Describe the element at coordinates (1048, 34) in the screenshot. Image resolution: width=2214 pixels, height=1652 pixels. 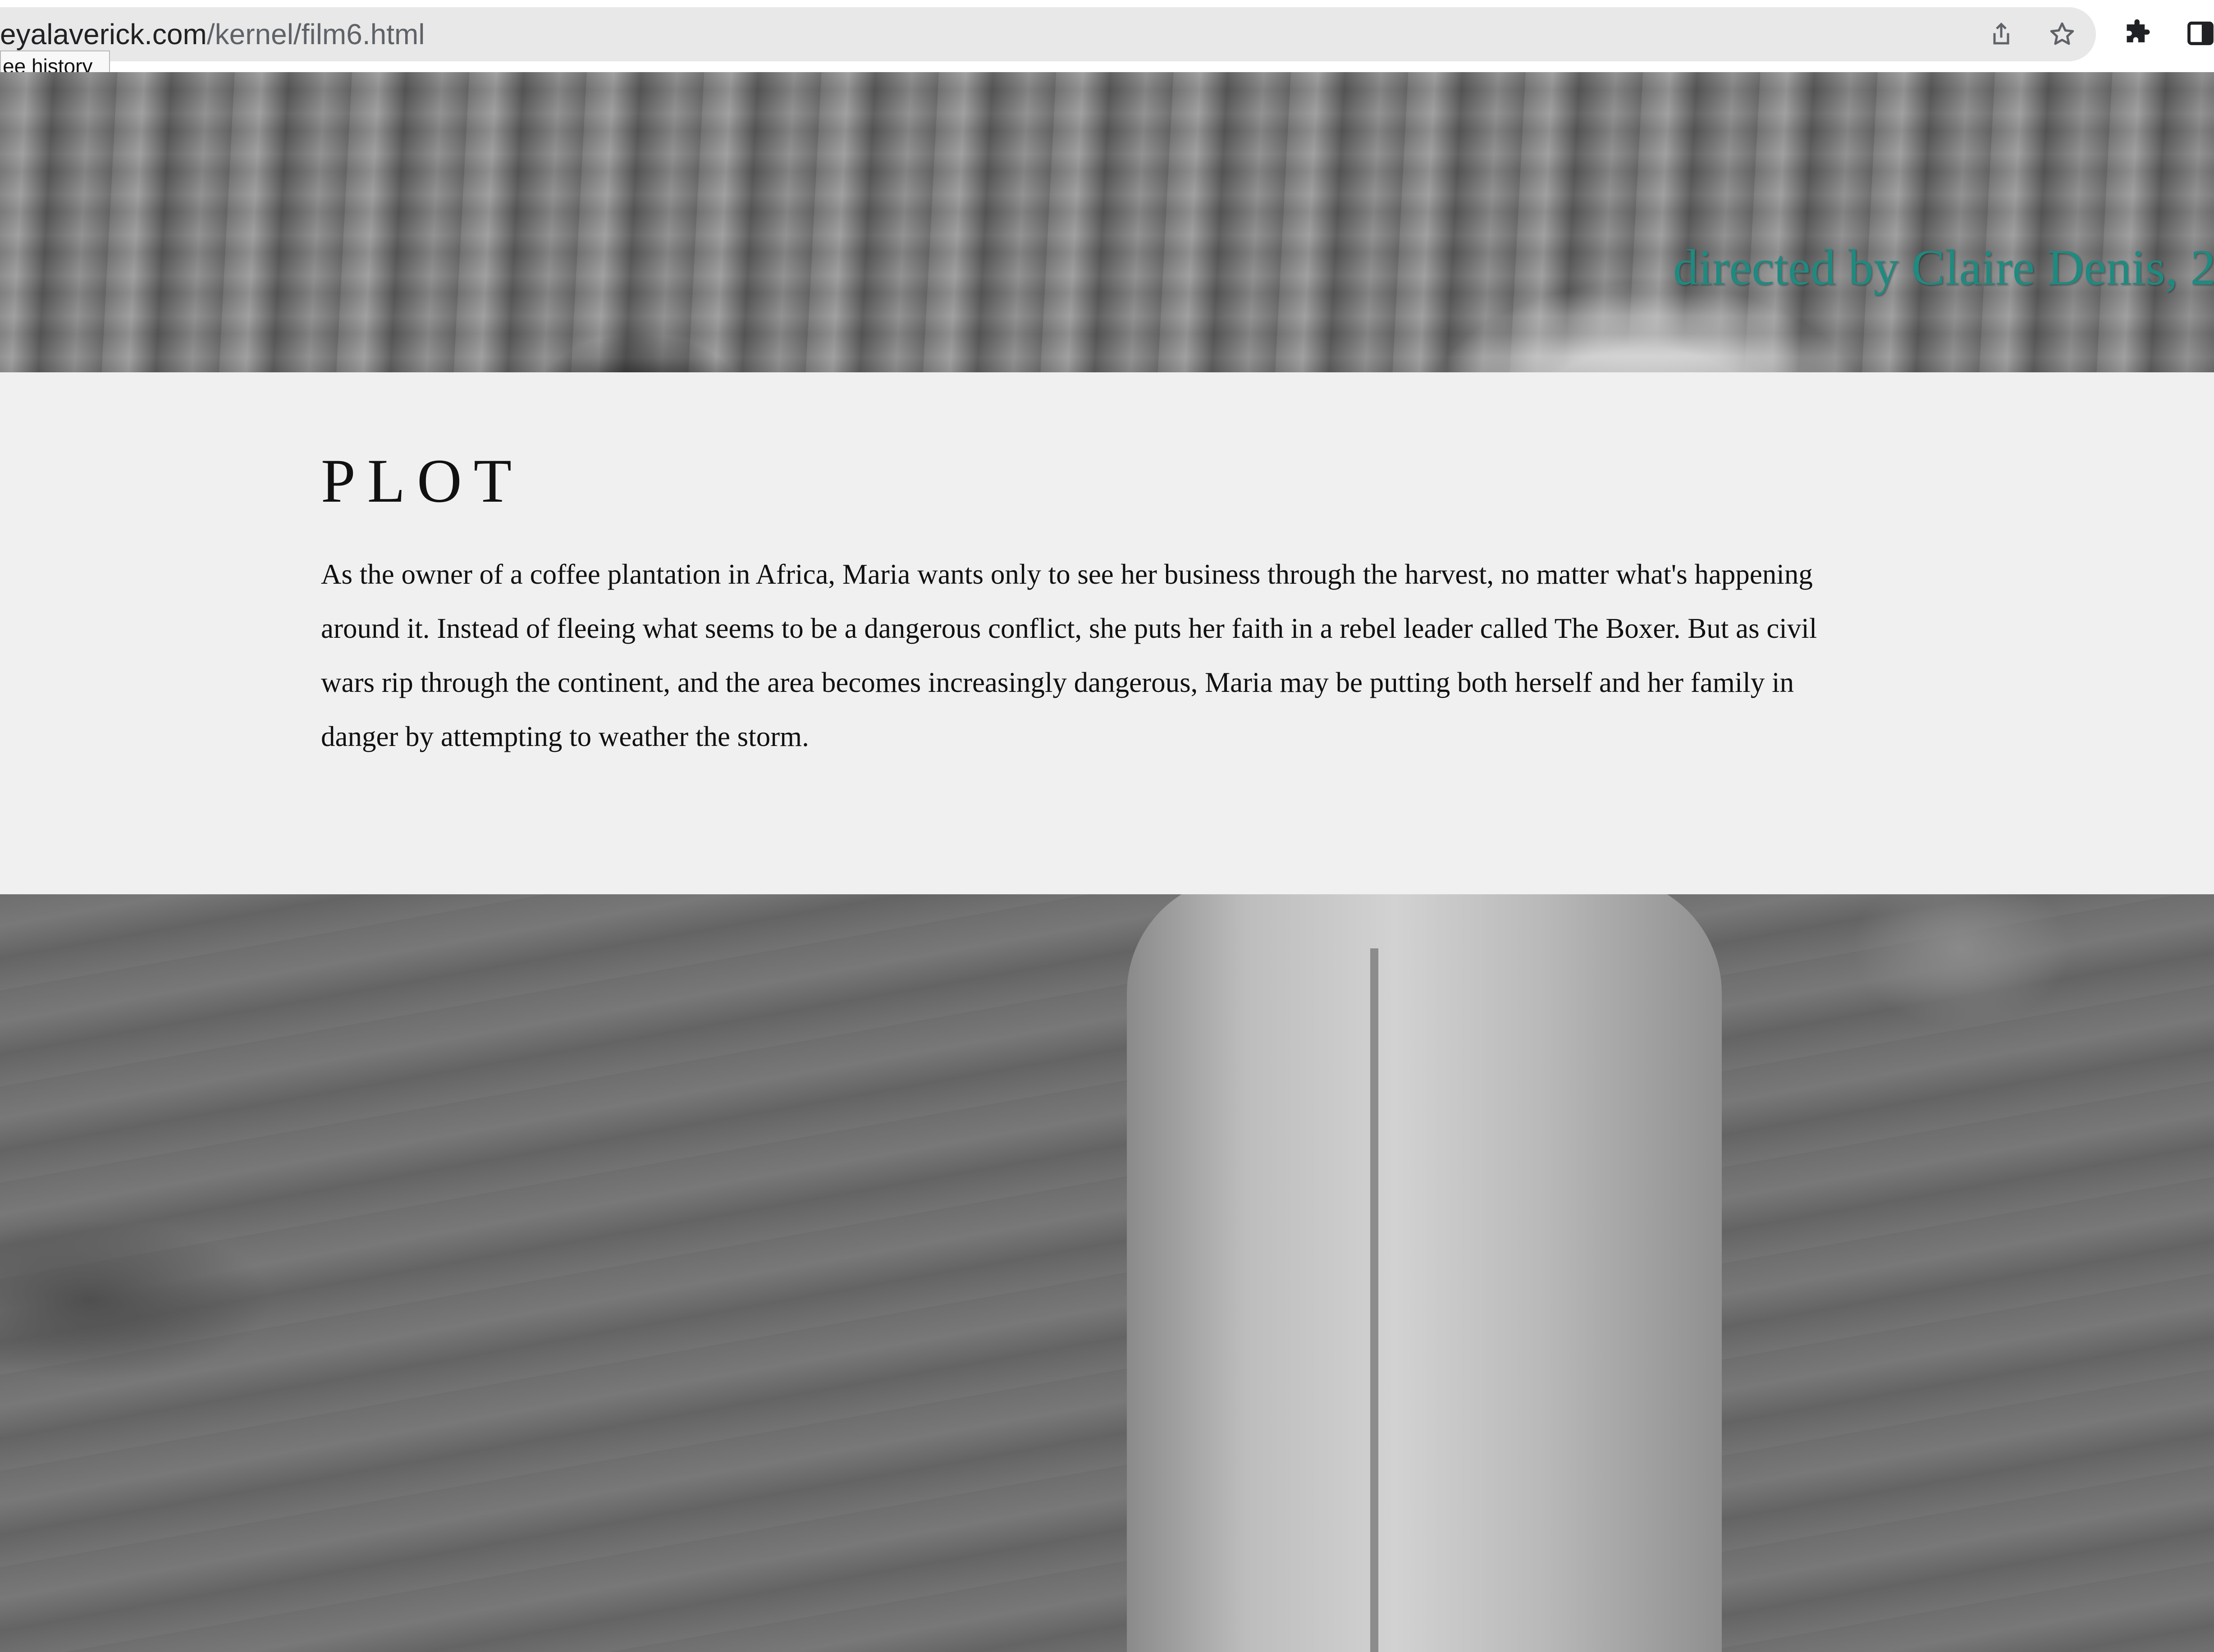
I see `address-bar: eyalaverick.com/kernel/film6.html` at that location.